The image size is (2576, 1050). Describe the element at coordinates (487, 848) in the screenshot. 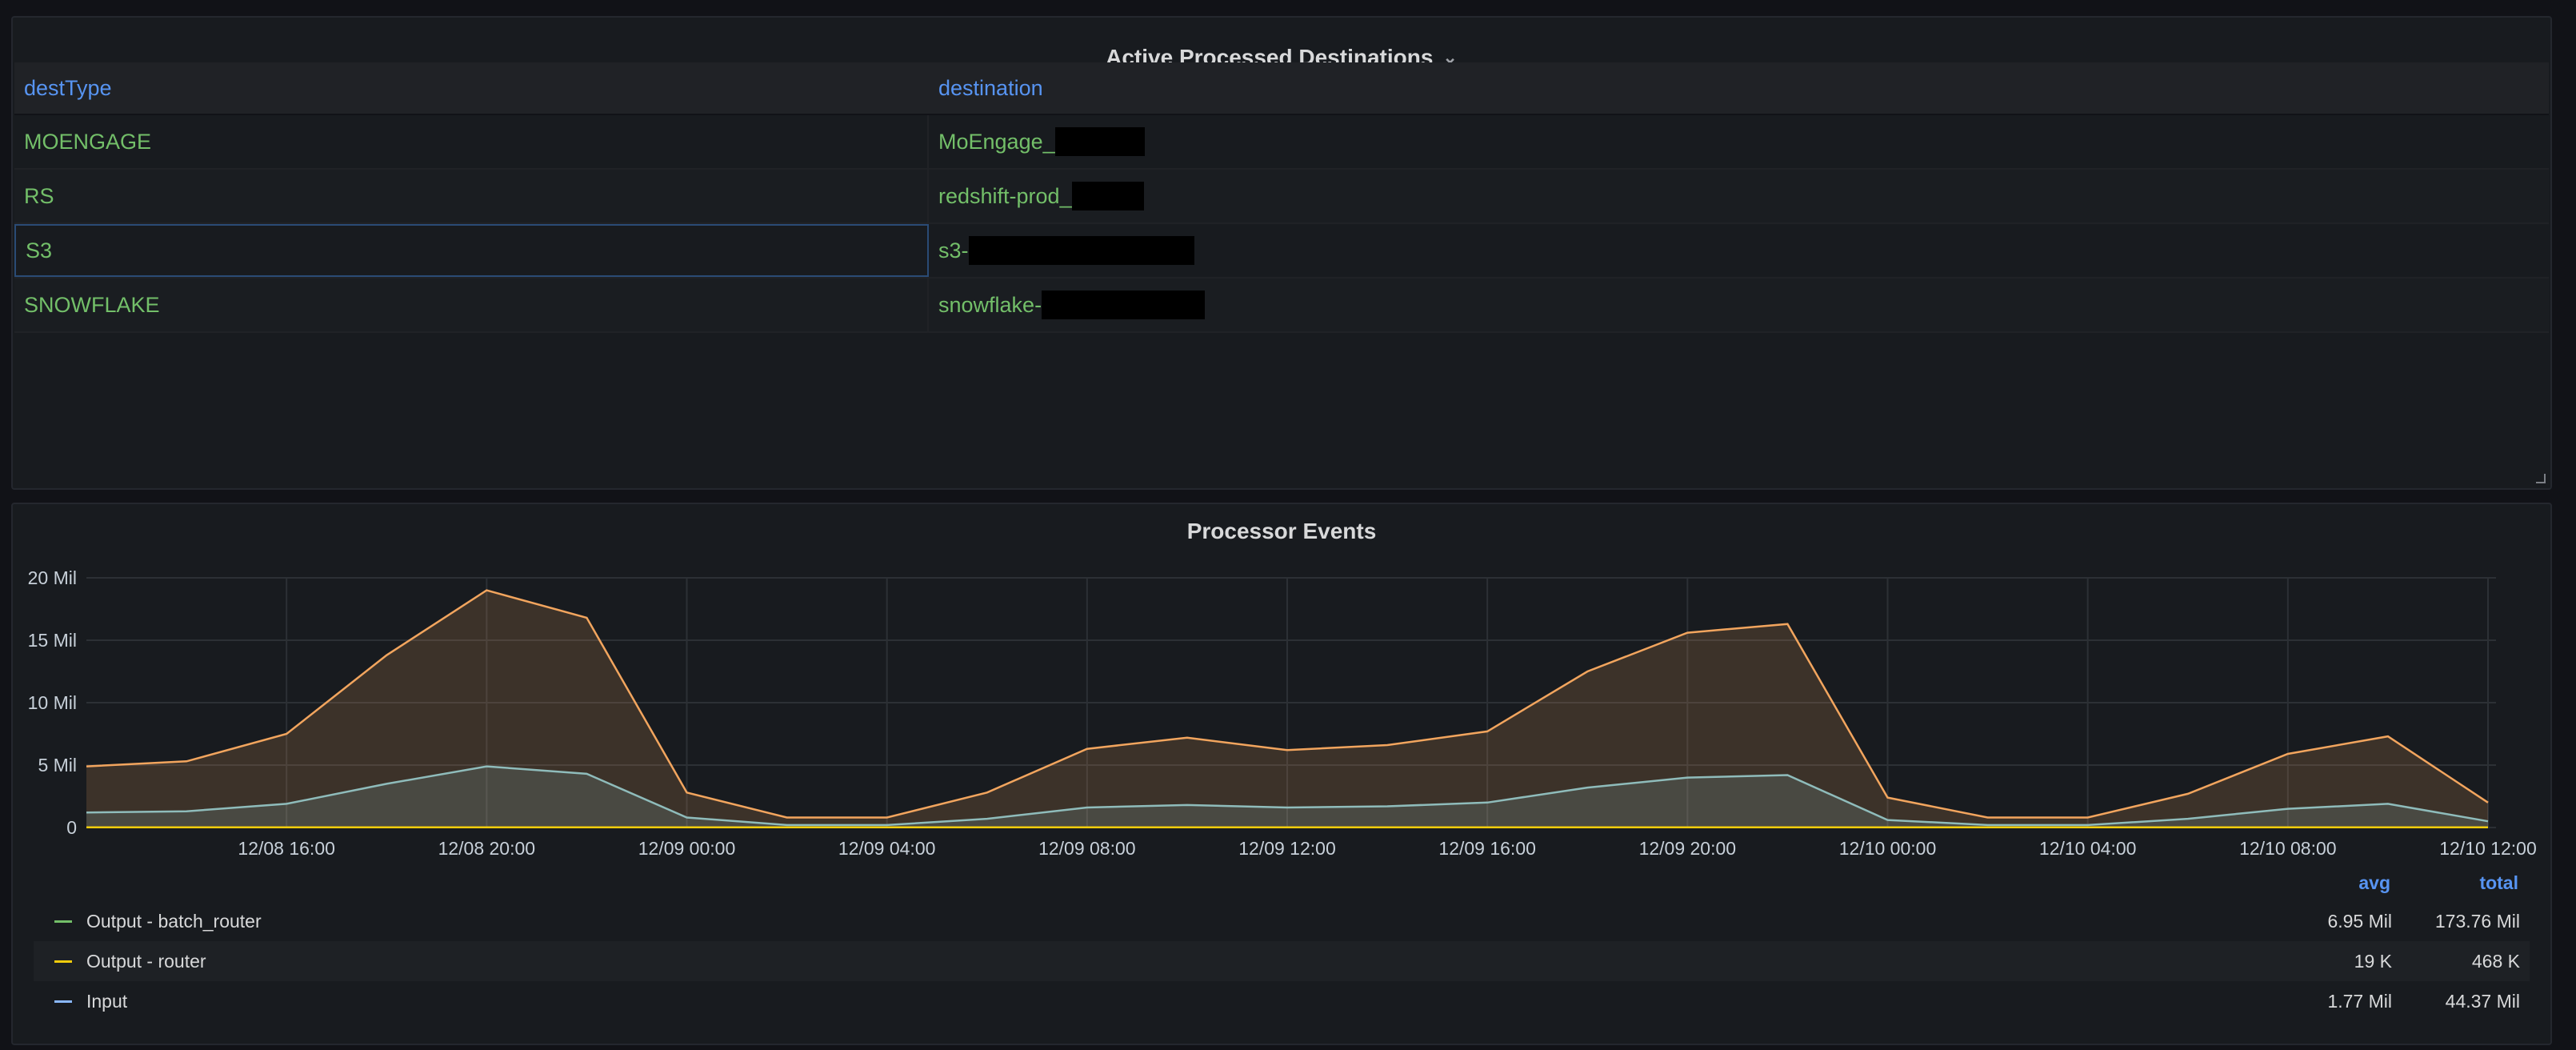

I see `x-tick-label: 12/08 20:00` at that location.